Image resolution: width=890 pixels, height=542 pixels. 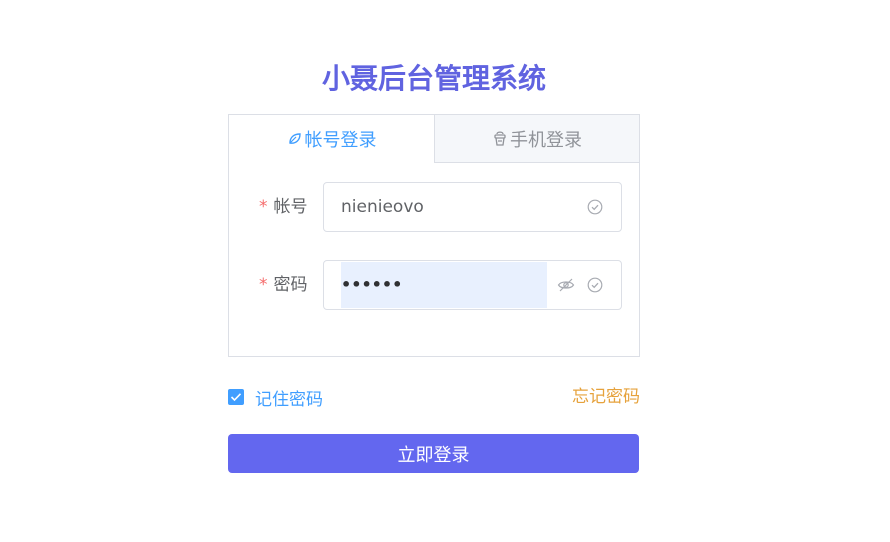 I want to click on tab-account-login: 帐号登录, so click(x=331, y=139).